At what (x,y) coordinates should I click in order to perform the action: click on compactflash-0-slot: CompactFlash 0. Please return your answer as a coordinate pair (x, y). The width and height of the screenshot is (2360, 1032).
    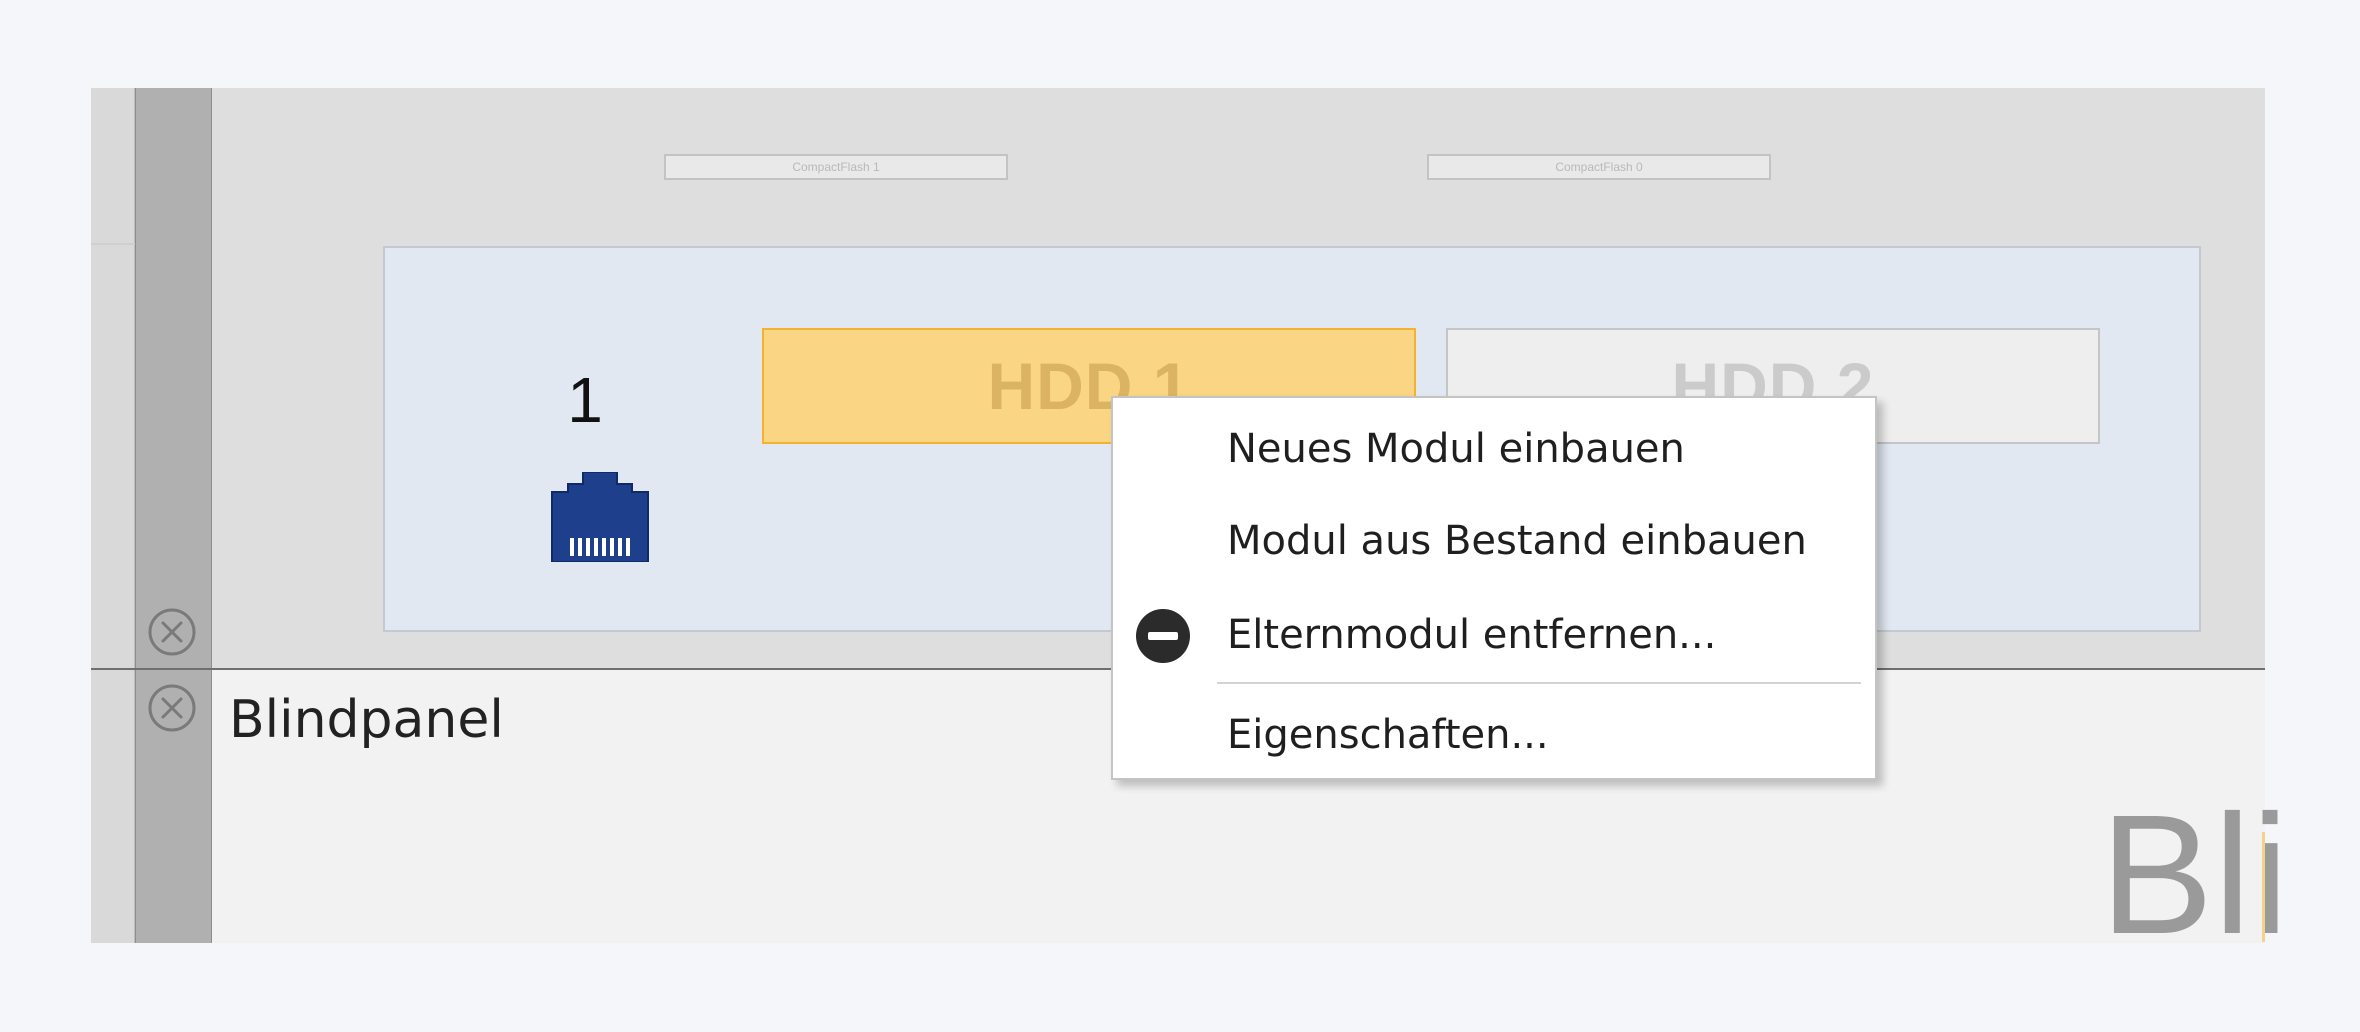
    Looking at the image, I should click on (1599, 167).